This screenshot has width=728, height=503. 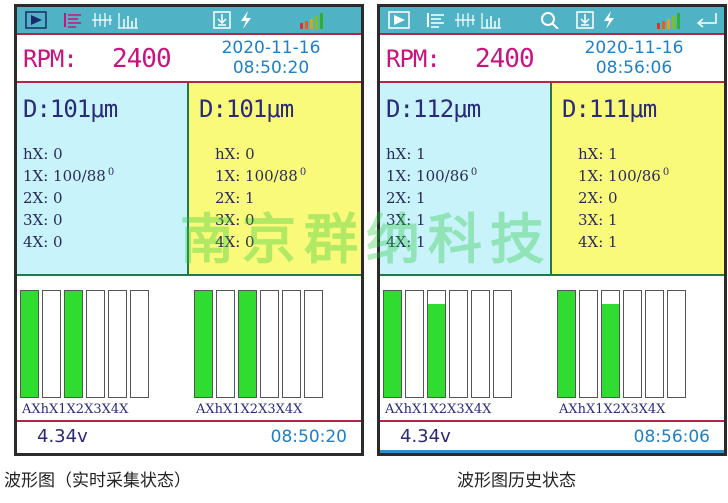 What do you see at coordinates (552, 58) in the screenshot?
I see `rpm-row: RPM: 2400 2020-11-16 08:56:06` at bounding box center [552, 58].